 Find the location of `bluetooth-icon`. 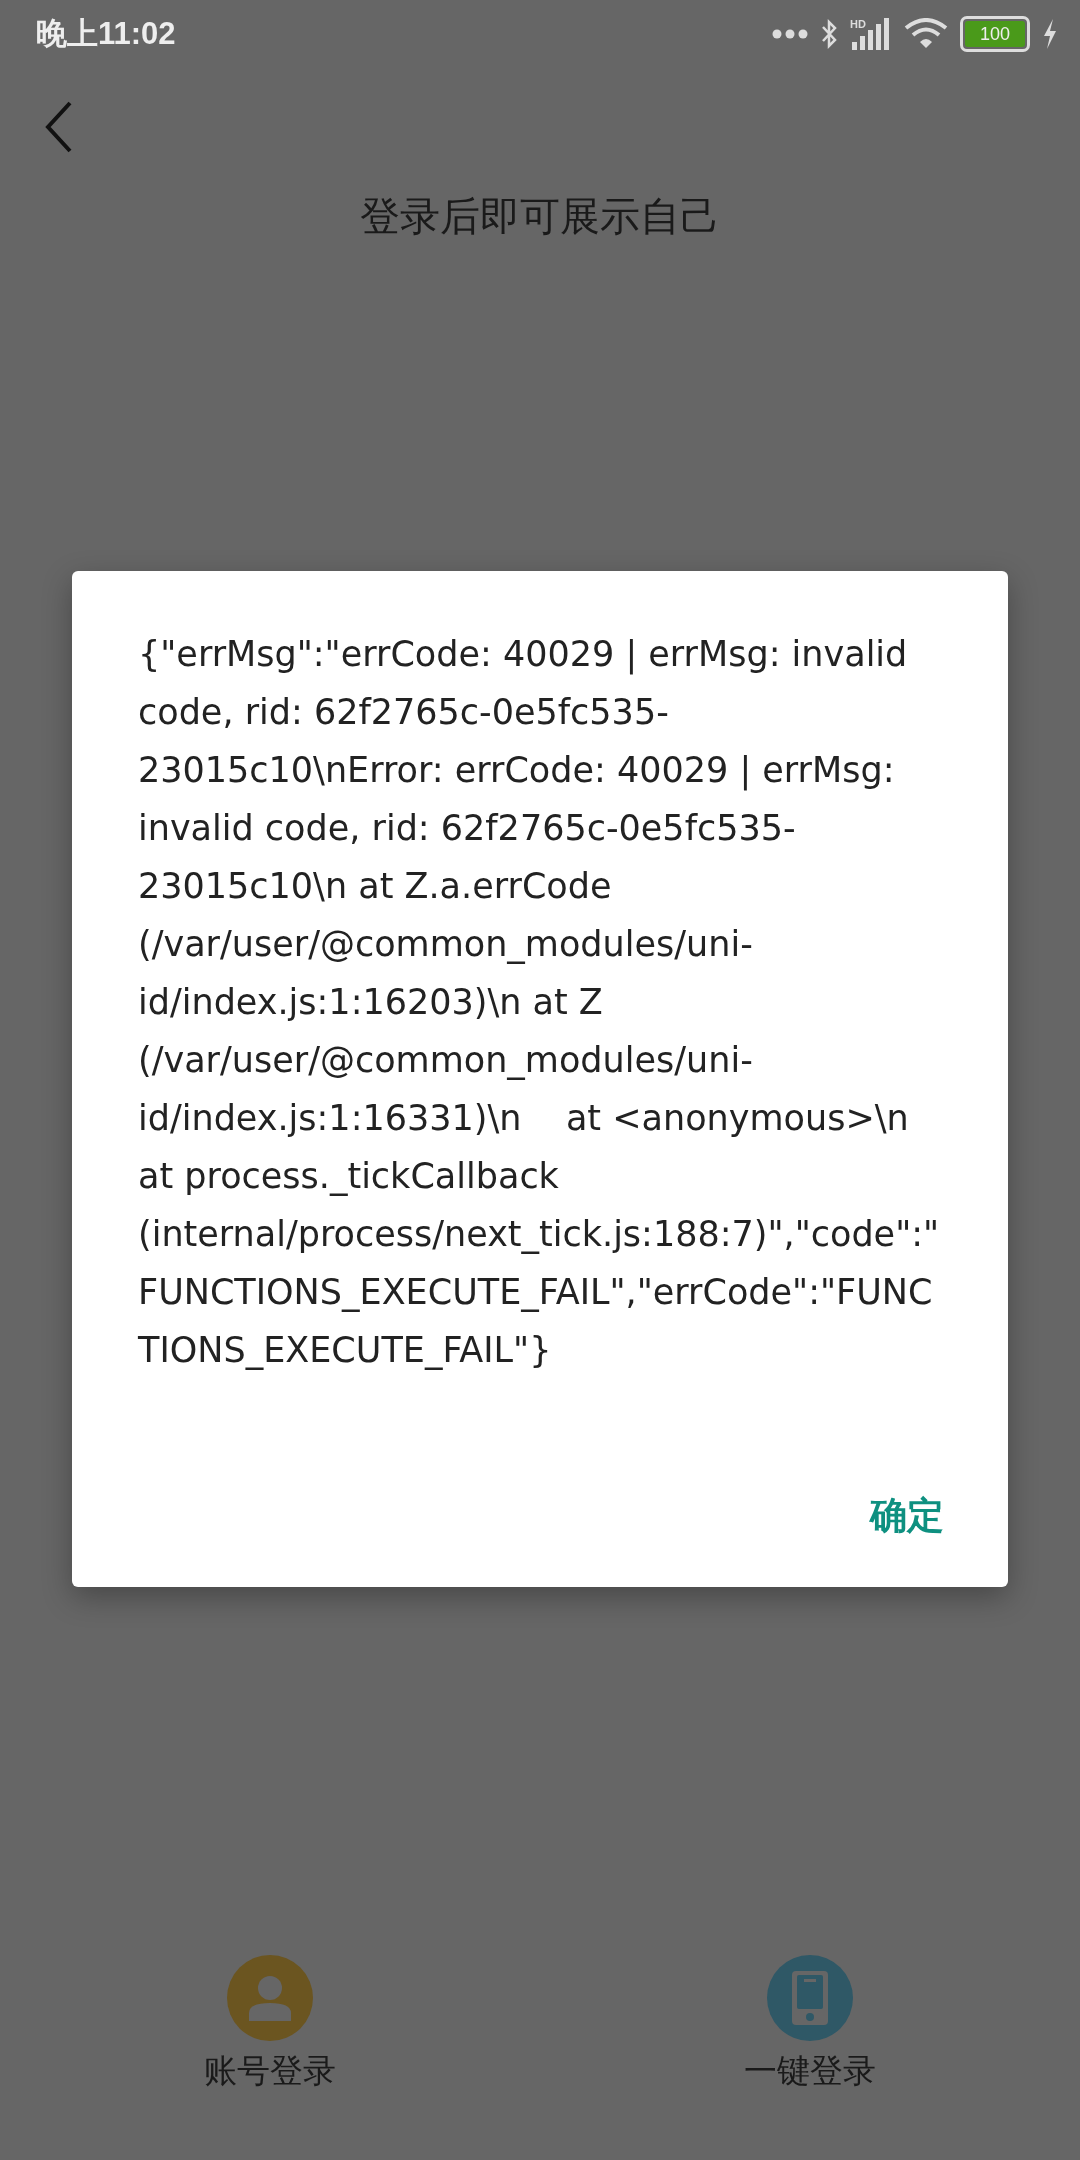

bluetooth-icon is located at coordinates (829, 34).